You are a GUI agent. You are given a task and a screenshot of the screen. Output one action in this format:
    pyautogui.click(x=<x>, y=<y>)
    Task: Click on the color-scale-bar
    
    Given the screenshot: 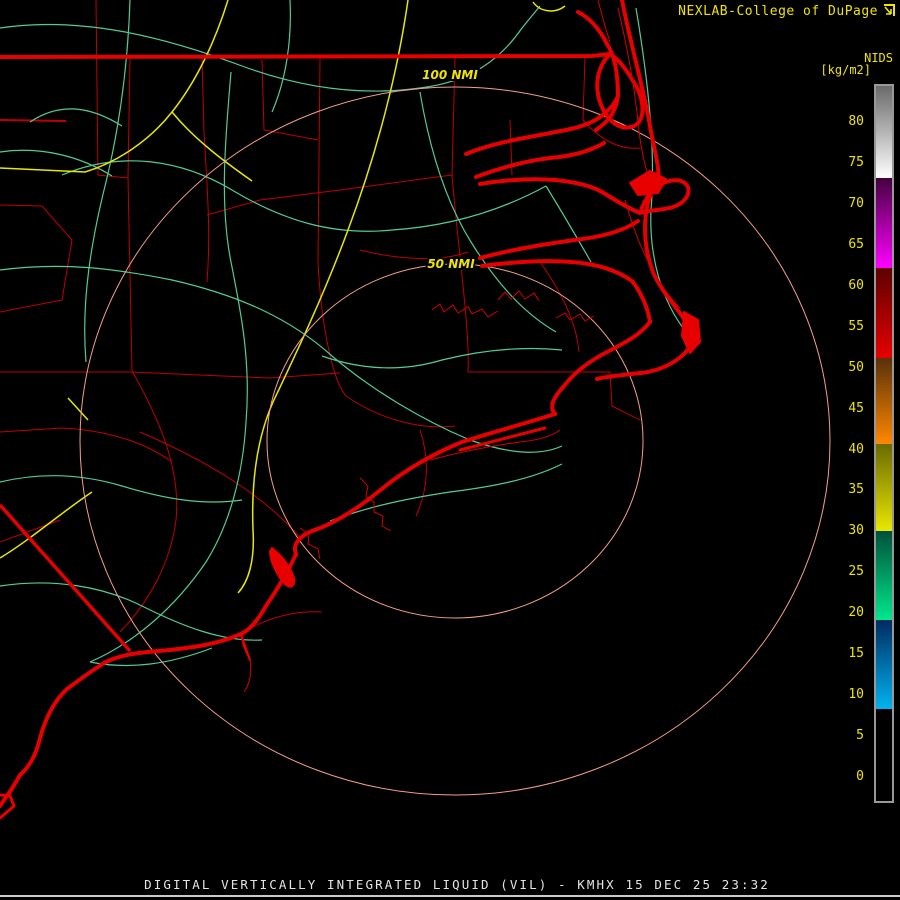 What is the action you would take?
    pyautogui.click(x=884, y=443)
    